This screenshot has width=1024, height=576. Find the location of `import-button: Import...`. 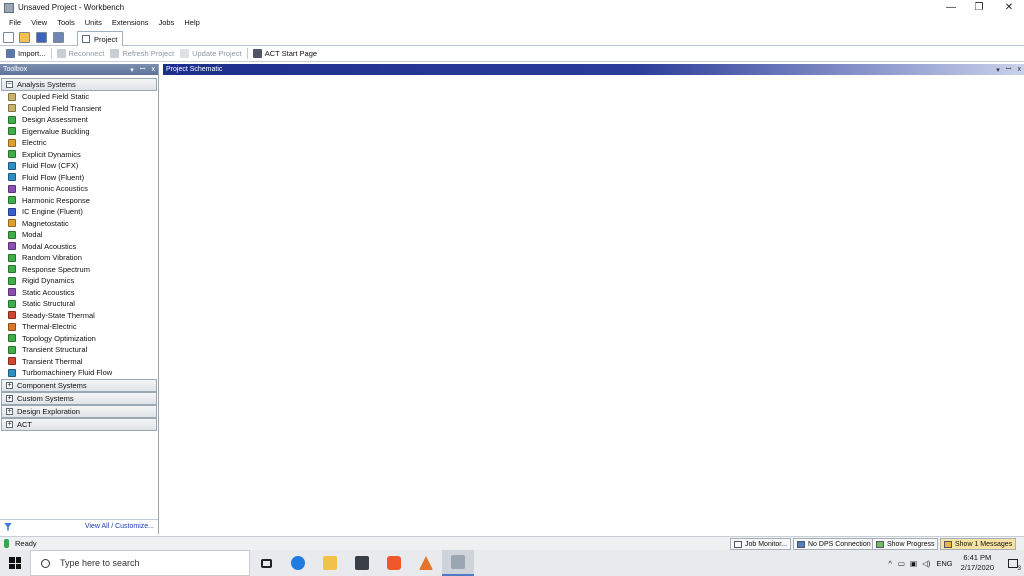

import-button: Import... is located at coordinates (26, 54).